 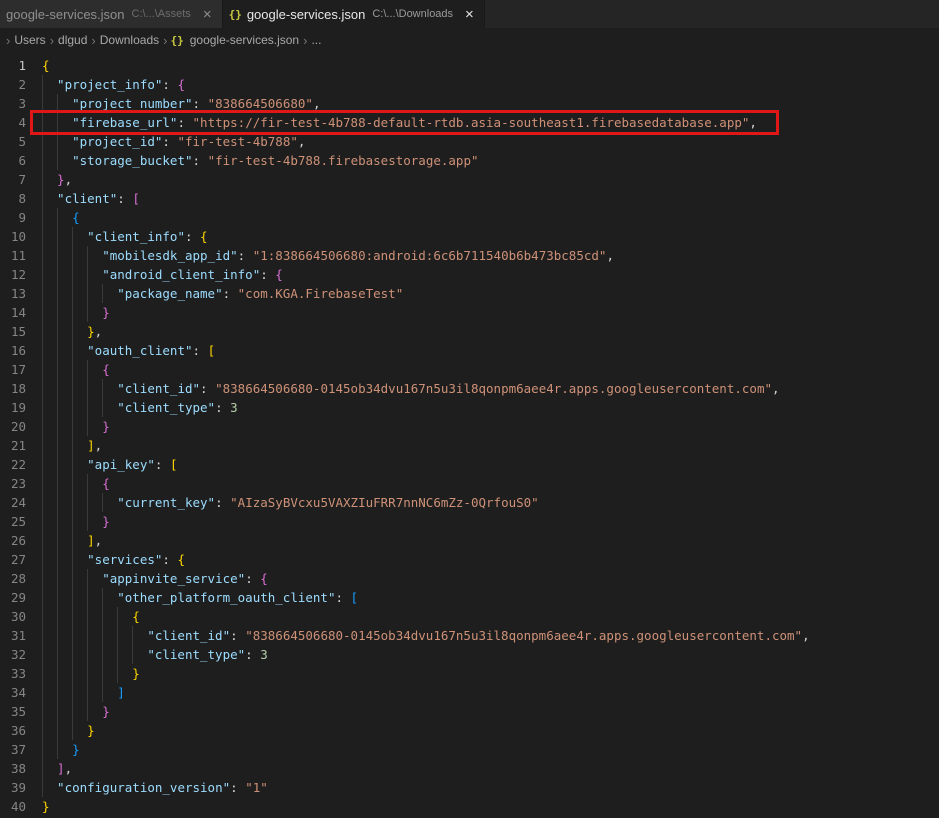 I want to click on line-number: 19, so click(x=18, y=407).